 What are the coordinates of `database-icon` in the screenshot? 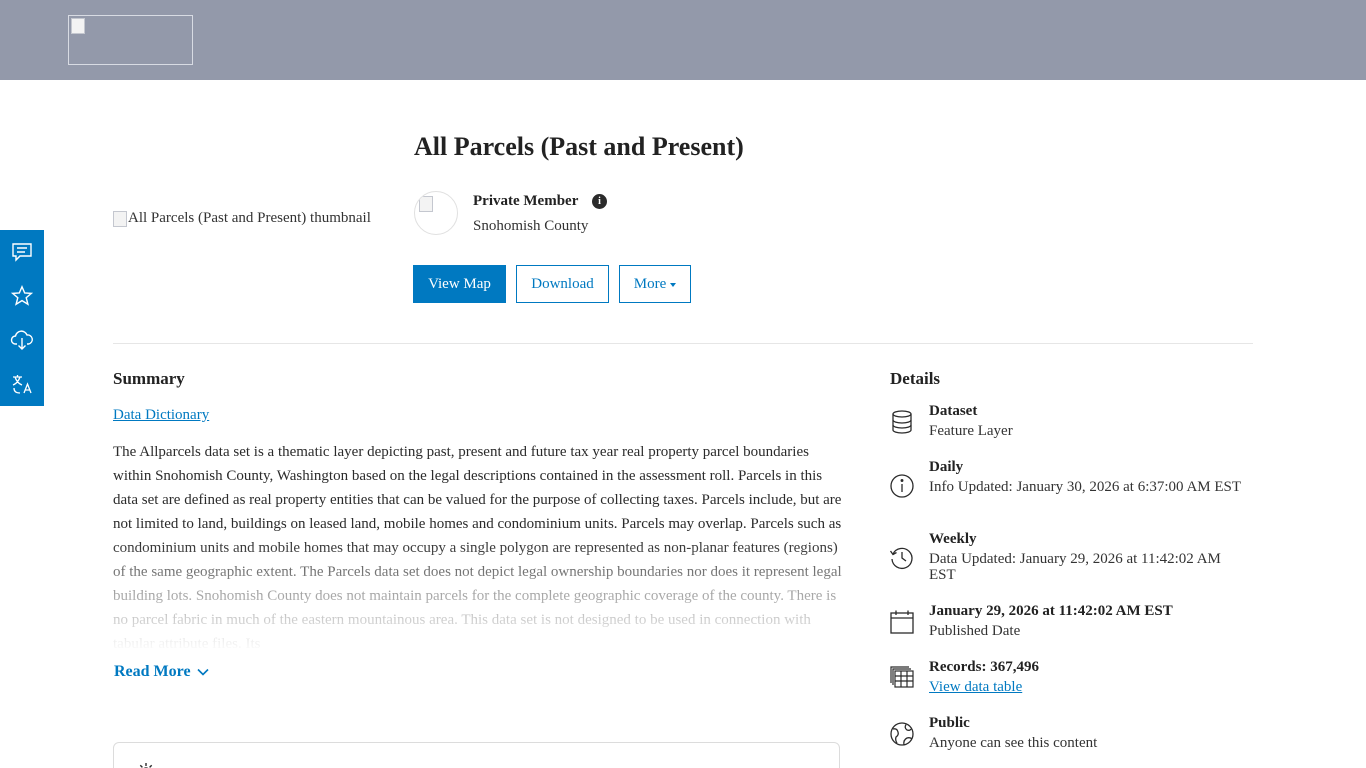 It's located at (902, 422).